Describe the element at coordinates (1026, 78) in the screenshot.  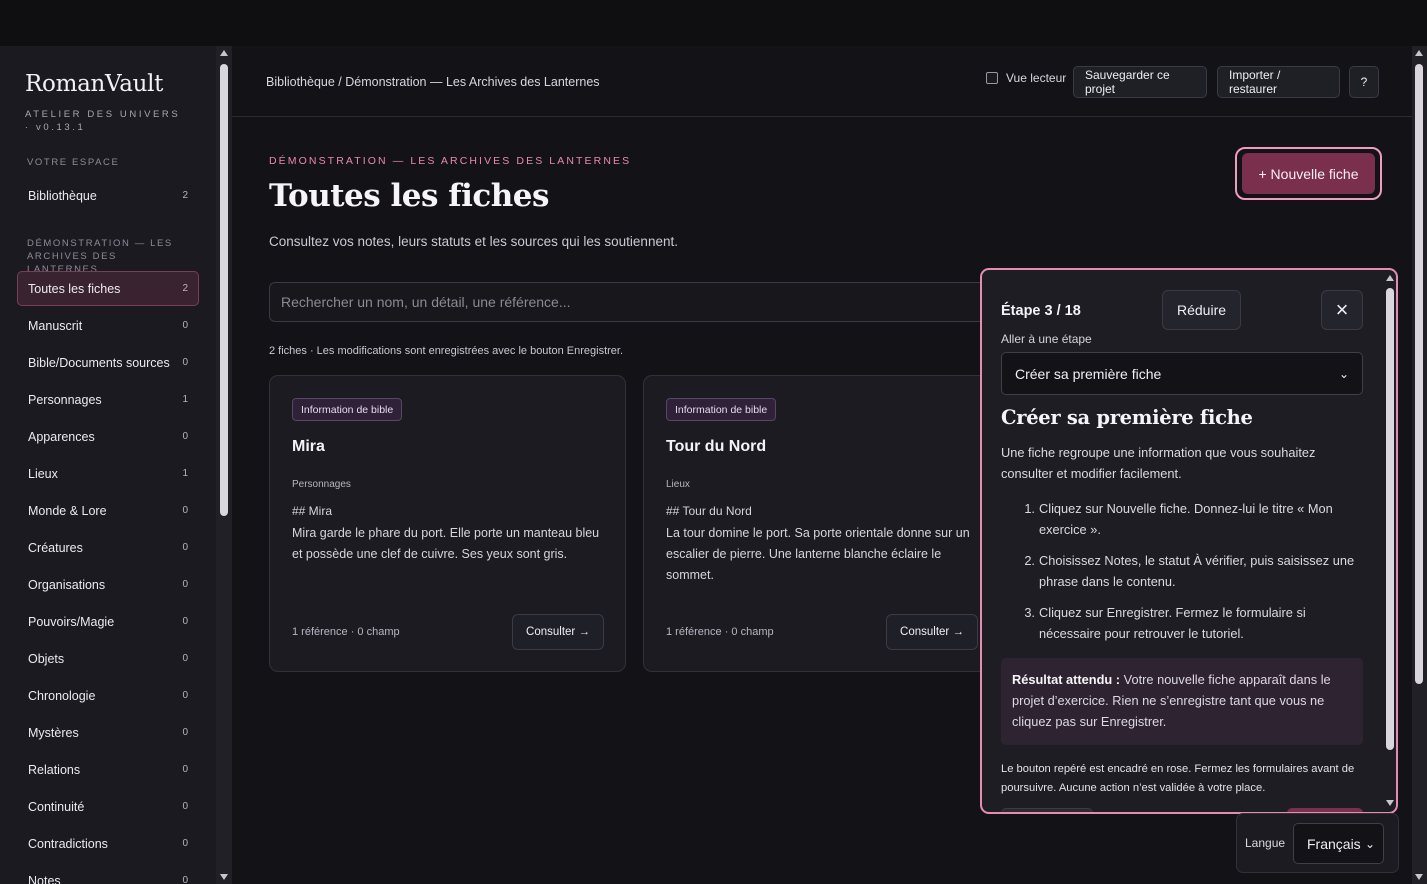
I see `reader-view-toggle: Vue lecteur` at that location.